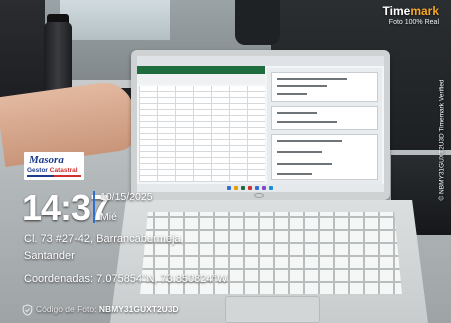 Image resolution: width=451 pixels, height=323 pixels. What do you see at coordinates (201, 79) in the screenshot?
I see `spreadsheet-toolbar` at bounding box center [201, 79].